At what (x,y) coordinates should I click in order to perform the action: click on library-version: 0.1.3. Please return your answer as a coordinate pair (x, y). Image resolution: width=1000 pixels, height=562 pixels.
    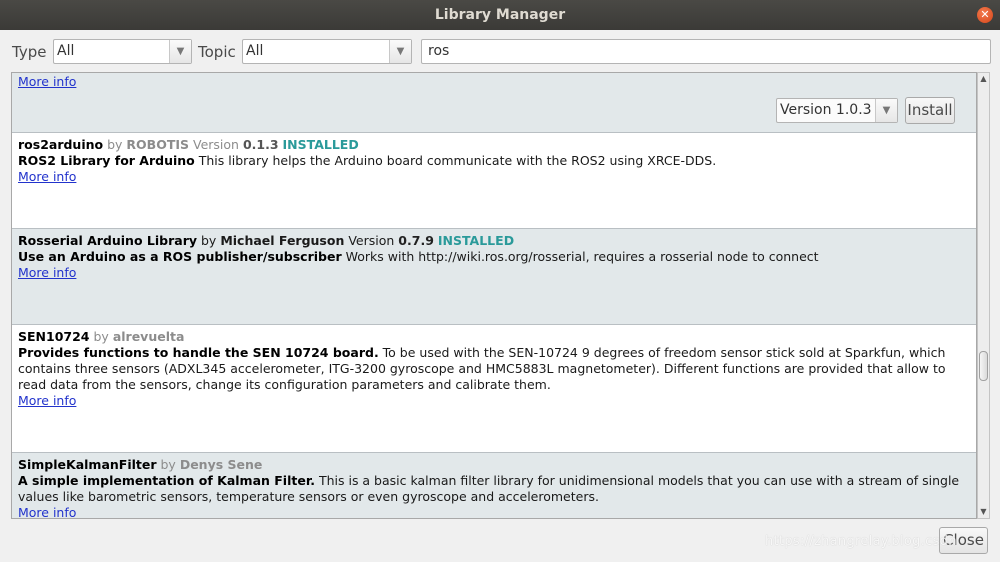
    Looking at the image, I should click on (260, 144).